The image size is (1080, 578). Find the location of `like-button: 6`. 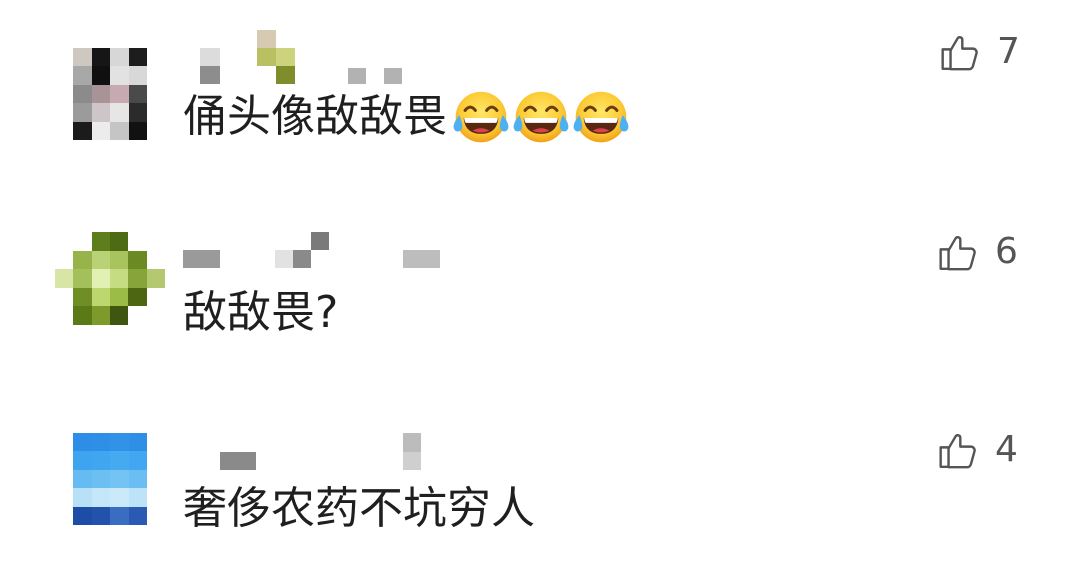

like-button: 6 is located at coordinates (977, 252).